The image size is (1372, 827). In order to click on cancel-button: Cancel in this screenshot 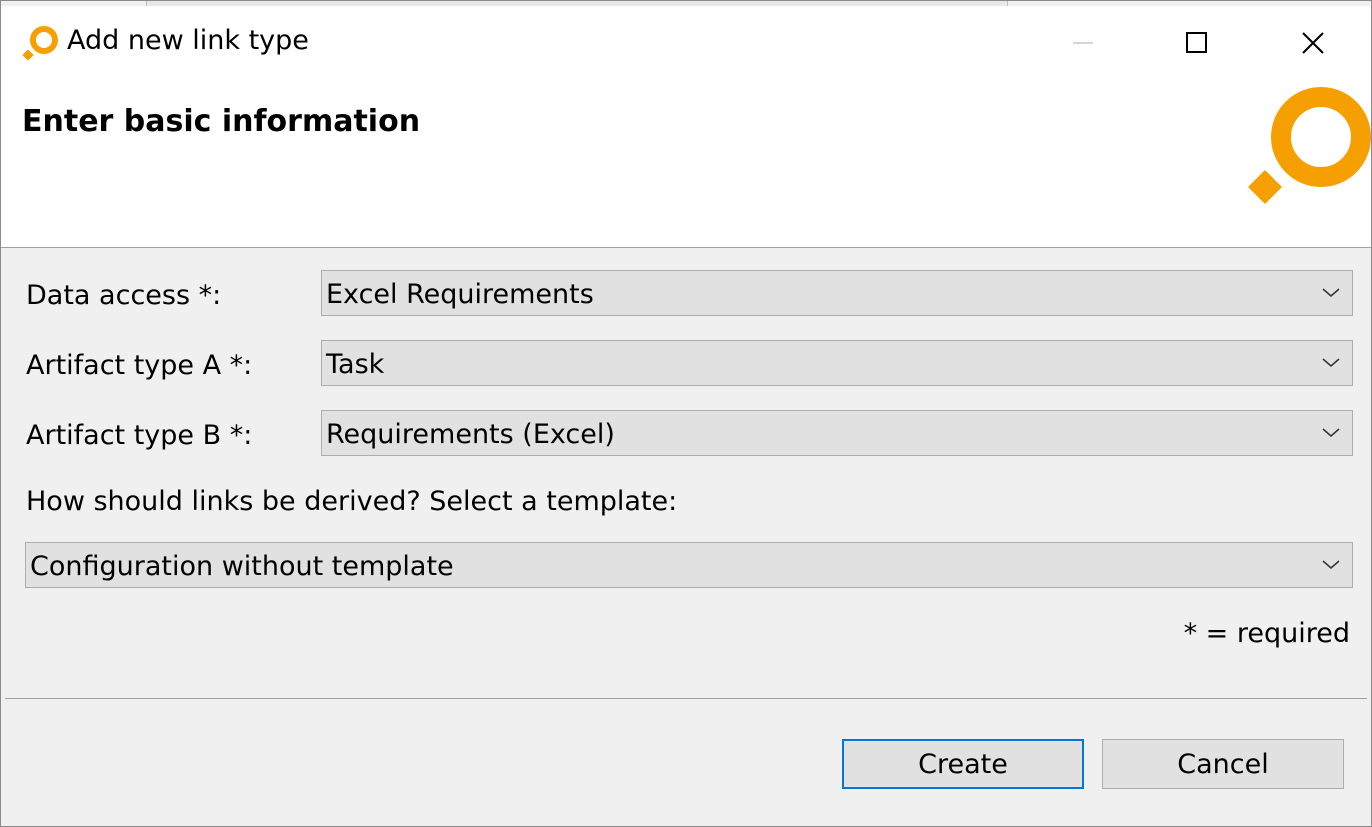, I will do `click(1223, 764)`.